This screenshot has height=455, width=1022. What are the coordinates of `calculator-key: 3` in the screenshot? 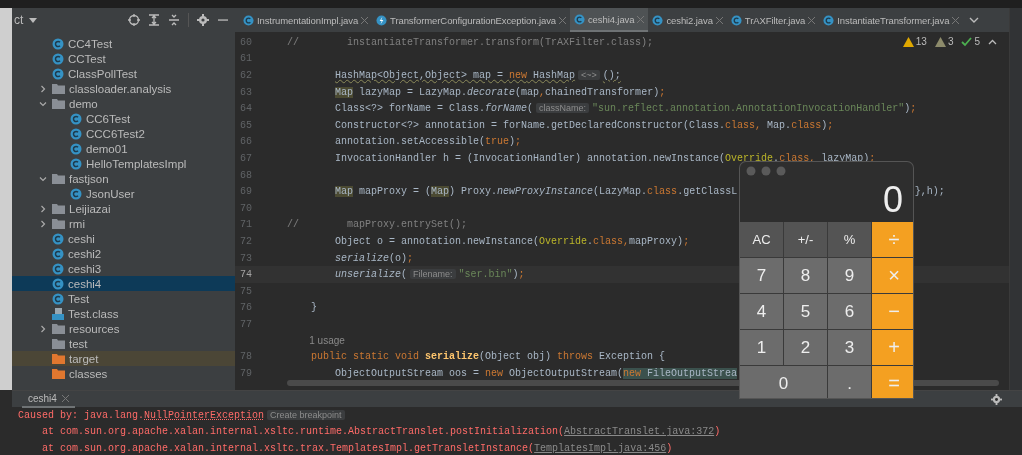 It's located at (849, 347).